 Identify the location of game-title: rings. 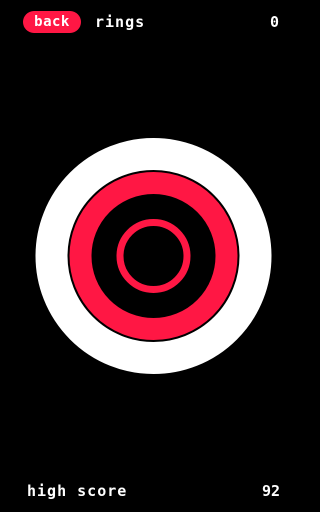
(120, 22).